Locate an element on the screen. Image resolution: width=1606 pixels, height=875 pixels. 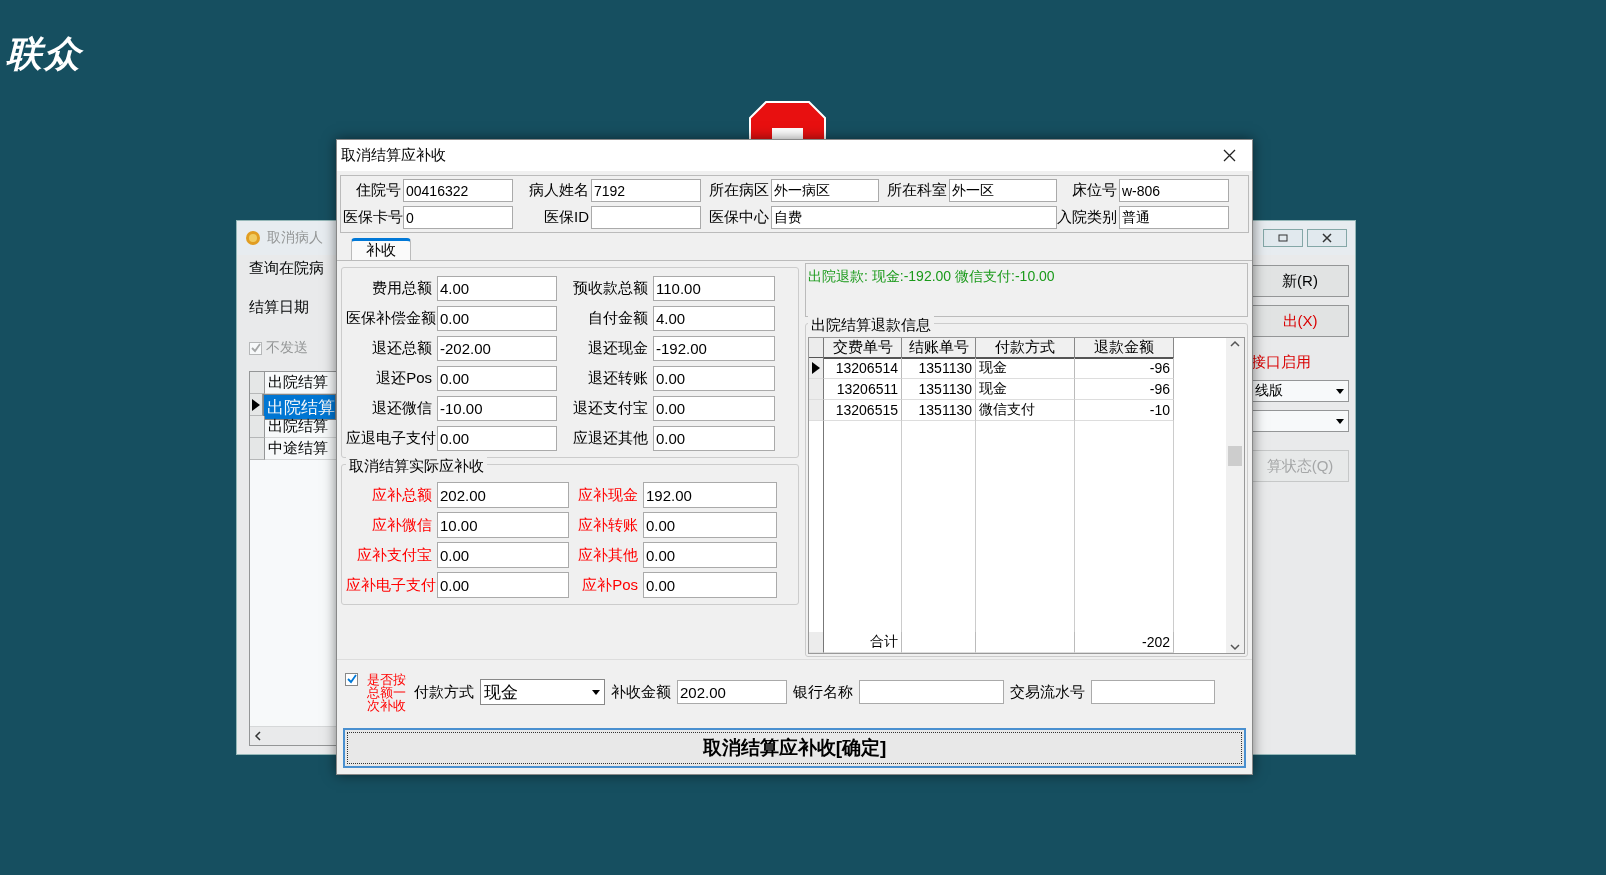
input-field: -192.00 is located at coordinates (714, 348).